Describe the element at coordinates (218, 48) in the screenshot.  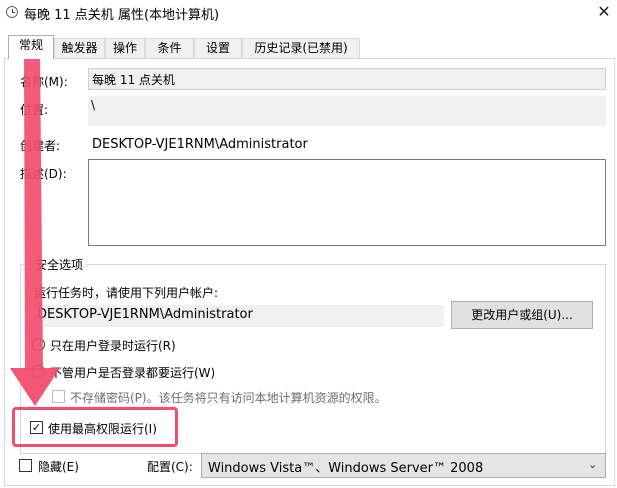
I see `tab-settings: 设置` at that location.